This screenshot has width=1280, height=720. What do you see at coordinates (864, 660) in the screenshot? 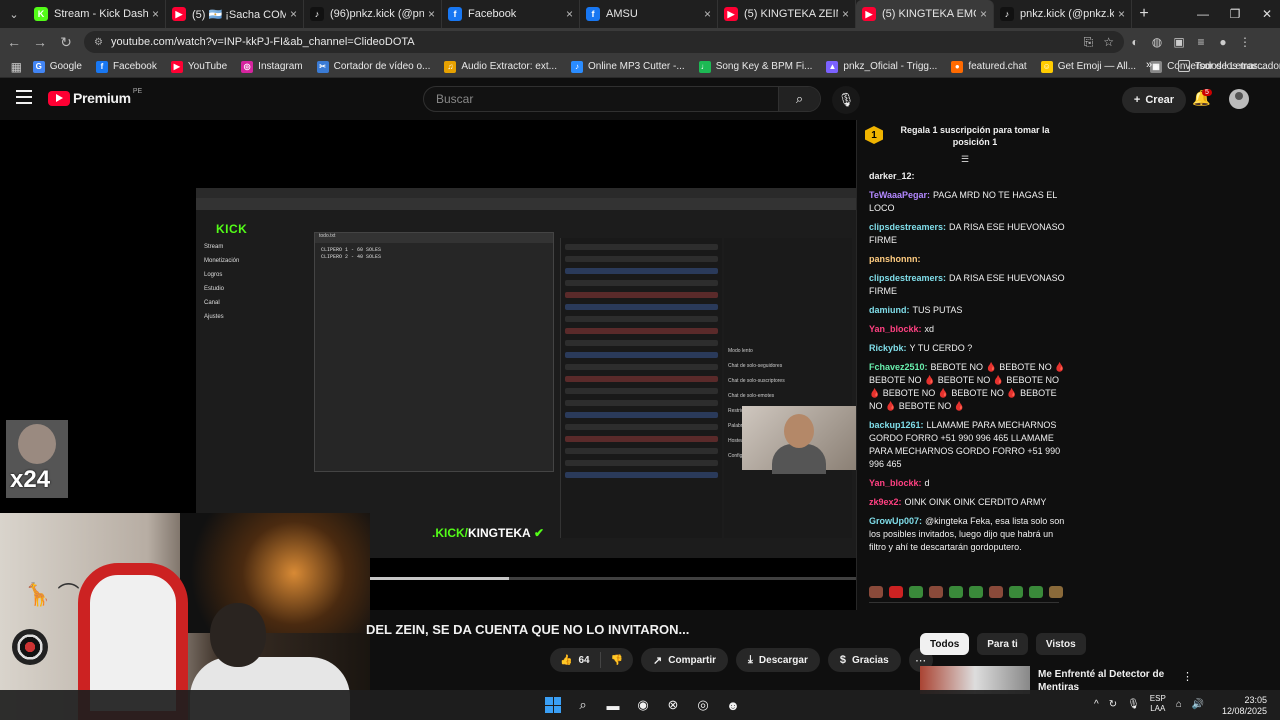
I see `thanks-button: $ Gracias` at bounding box center [864, 660].